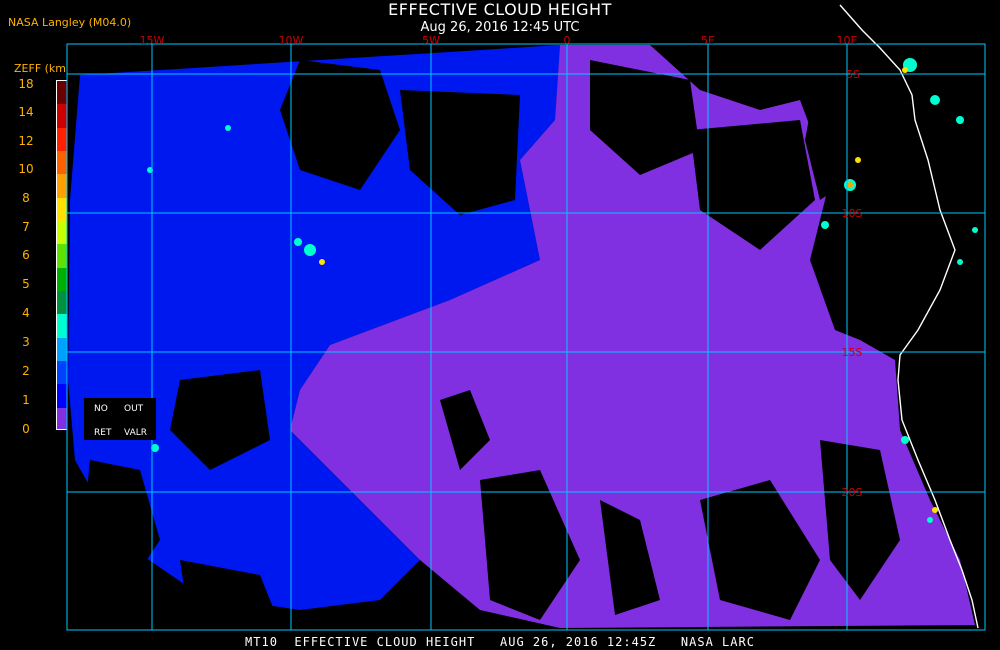  Describe the element at coordinates (152, 40) in the screenshot. I see `longitude-label: 15W` at that location.